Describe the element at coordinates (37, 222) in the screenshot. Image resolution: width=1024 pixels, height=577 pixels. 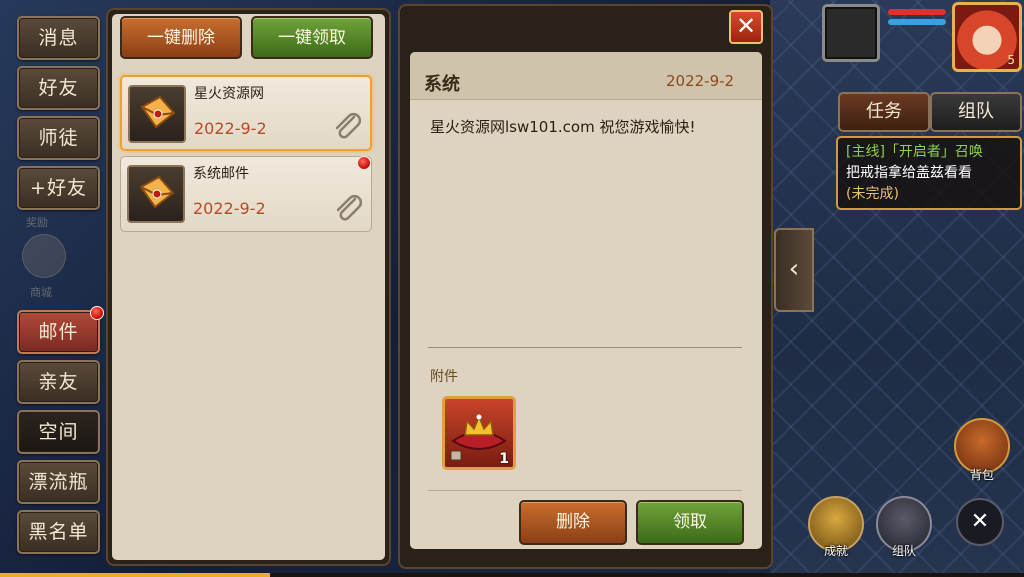
I see `faded-reward-label: 奖励` at that location.